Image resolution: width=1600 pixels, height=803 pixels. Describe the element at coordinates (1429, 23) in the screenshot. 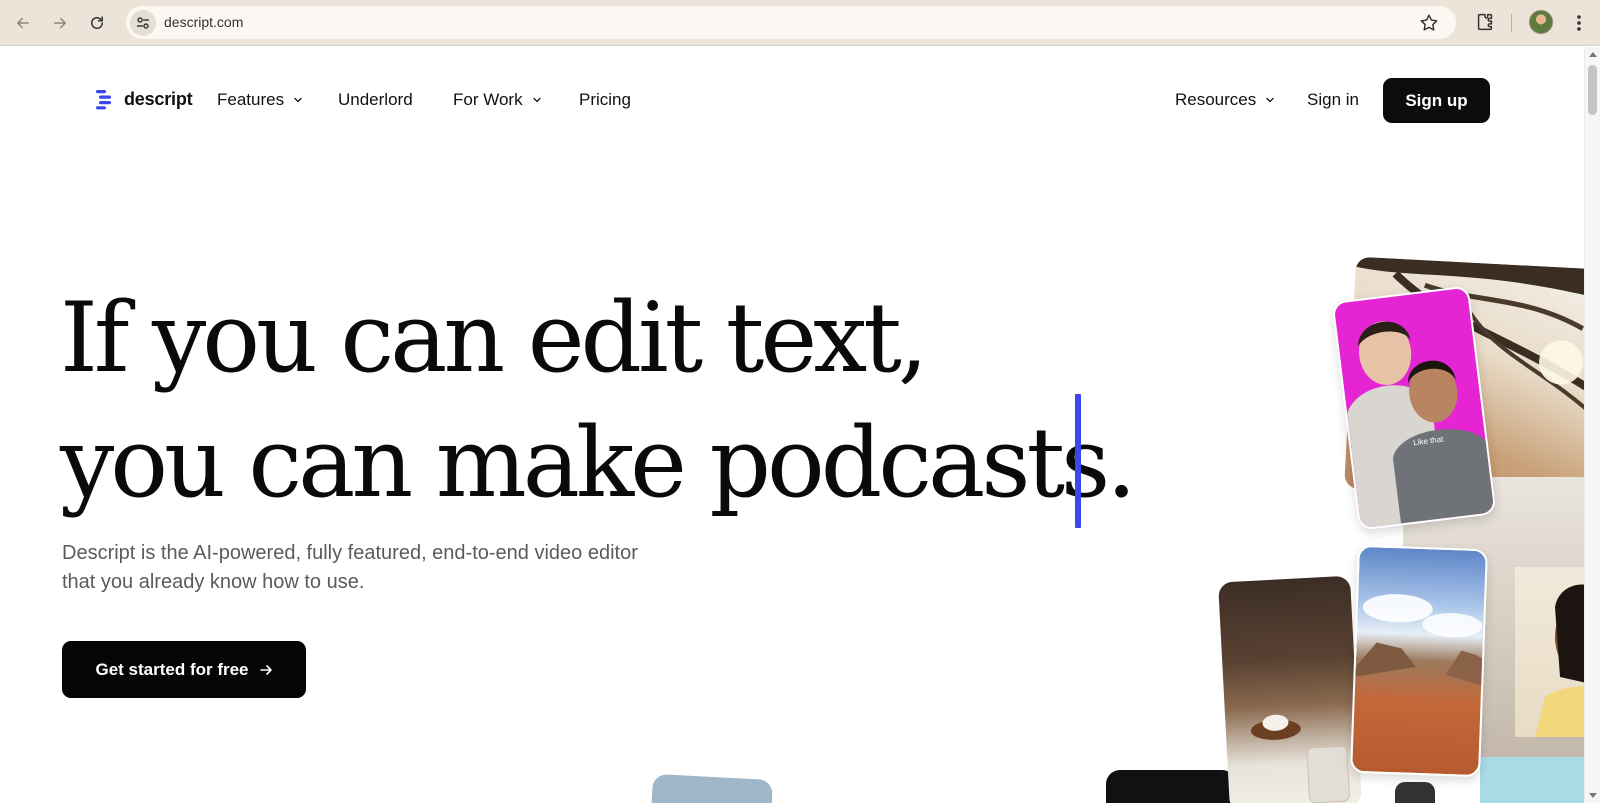

I see `star-icon` at that location.